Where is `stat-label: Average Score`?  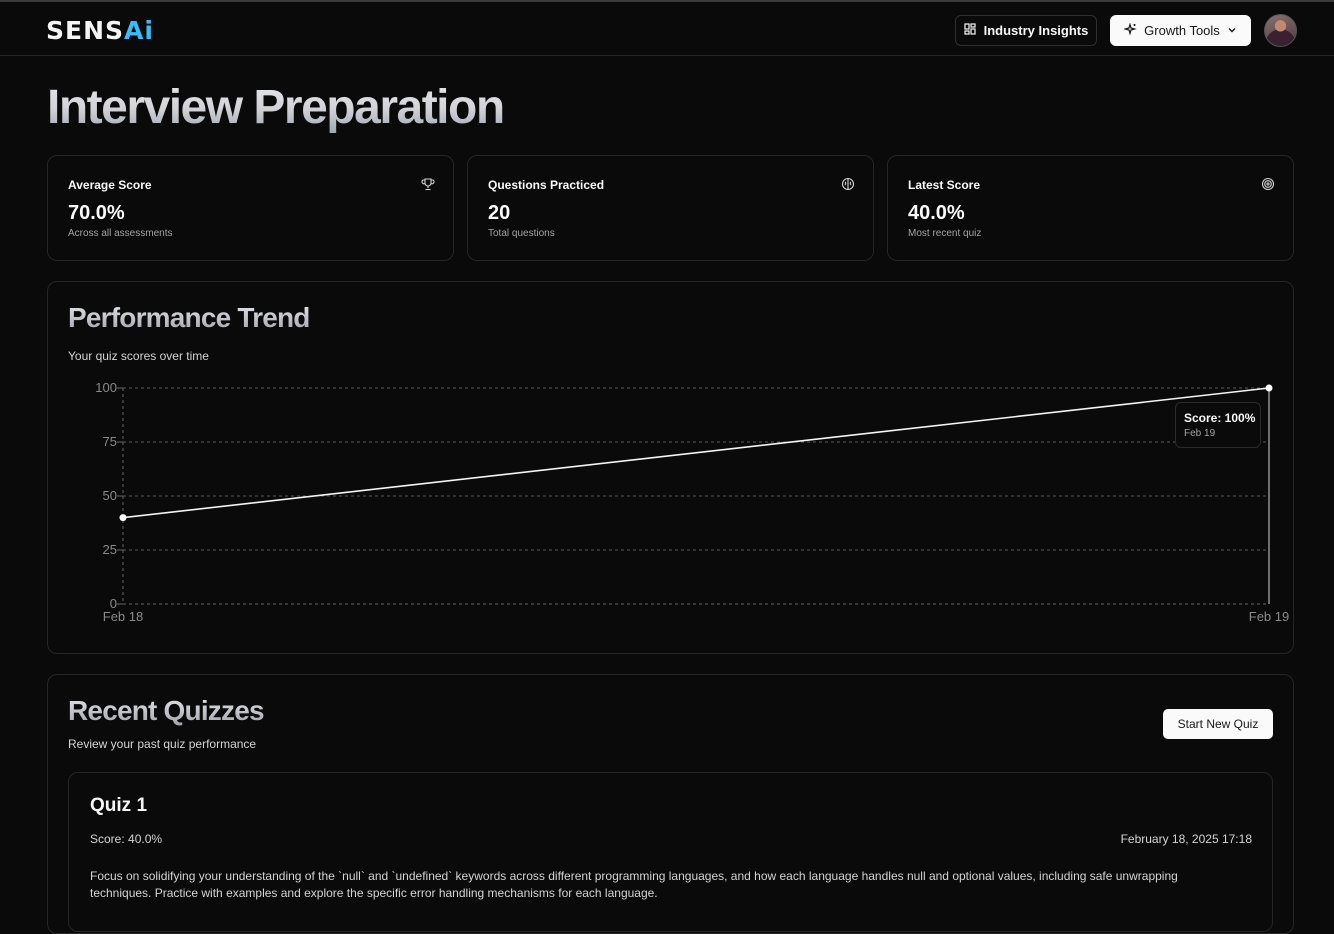 stat-label: Average Score is located at coordinates (110, 185).